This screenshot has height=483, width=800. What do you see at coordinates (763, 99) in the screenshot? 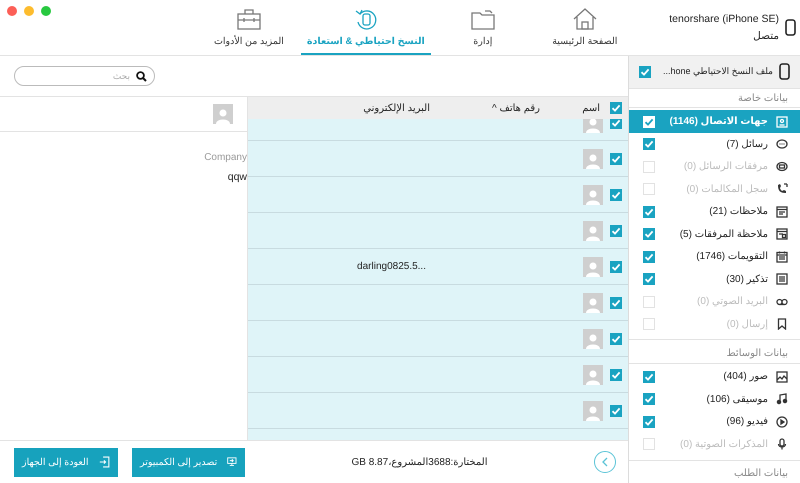
I see `section-header: بيانات خاصة` at bounding box center [763, 99].